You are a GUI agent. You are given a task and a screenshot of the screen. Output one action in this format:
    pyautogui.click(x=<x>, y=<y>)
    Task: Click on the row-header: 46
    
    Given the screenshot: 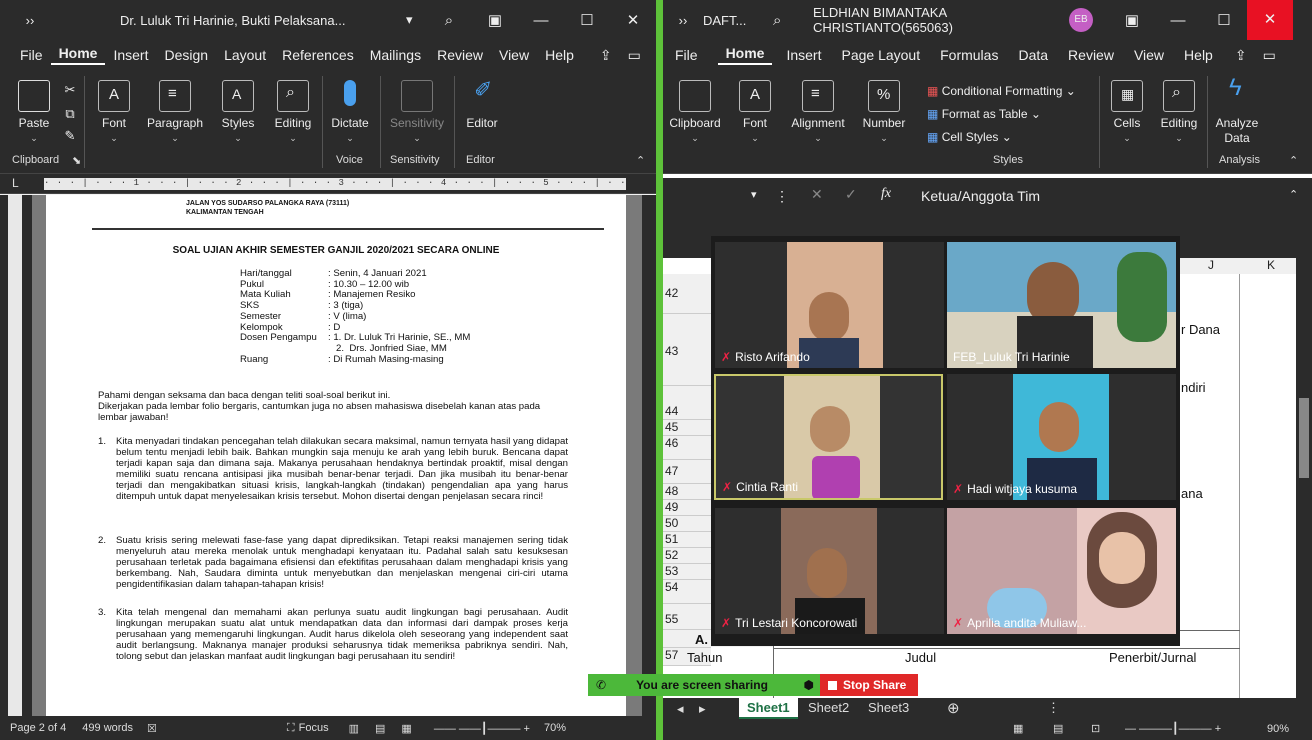 What is the action you would take?
    pyautogui.click(x=687, y=448)
    